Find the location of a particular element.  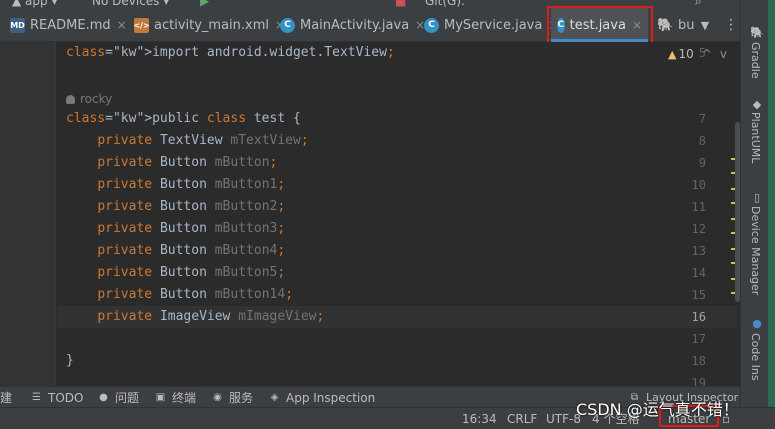

more-vertical-icon: ⋮ is located at coordinates (731, 25).